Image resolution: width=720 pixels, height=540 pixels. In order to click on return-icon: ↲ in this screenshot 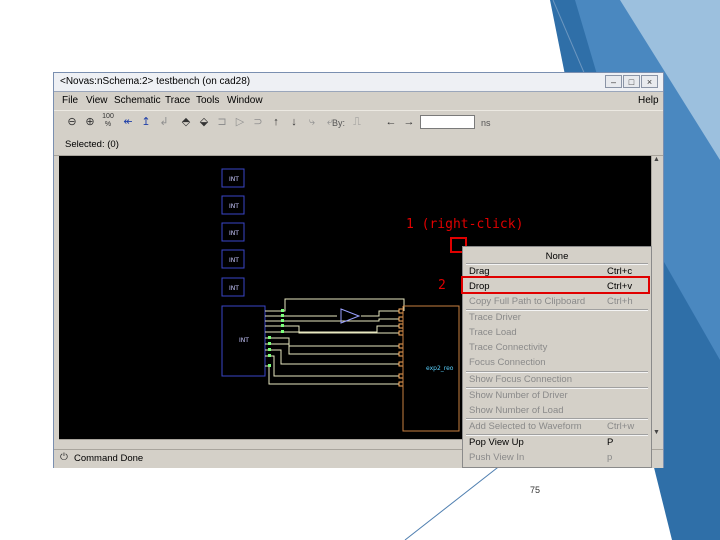, I will do `click(164, 122)`.